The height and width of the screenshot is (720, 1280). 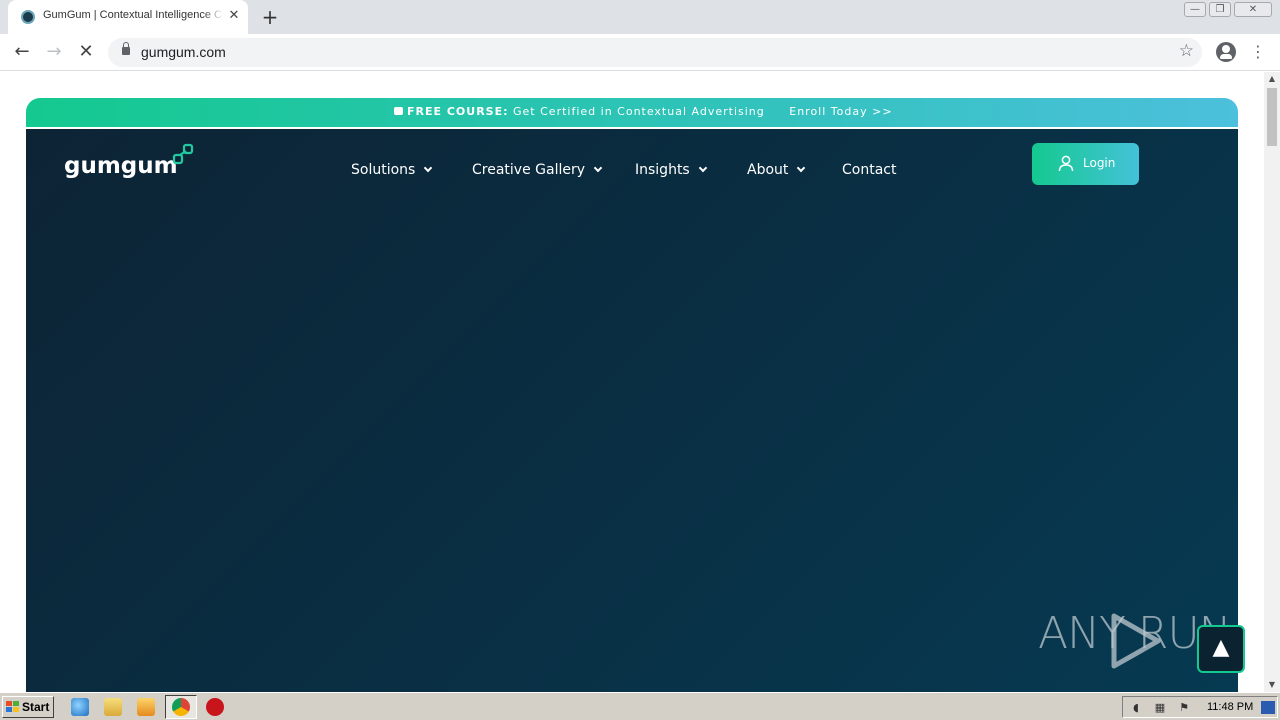 What do you see at coordinates (126, 48) in the screenshot?
I see `lock-icon` at bounding box center [126, 48].